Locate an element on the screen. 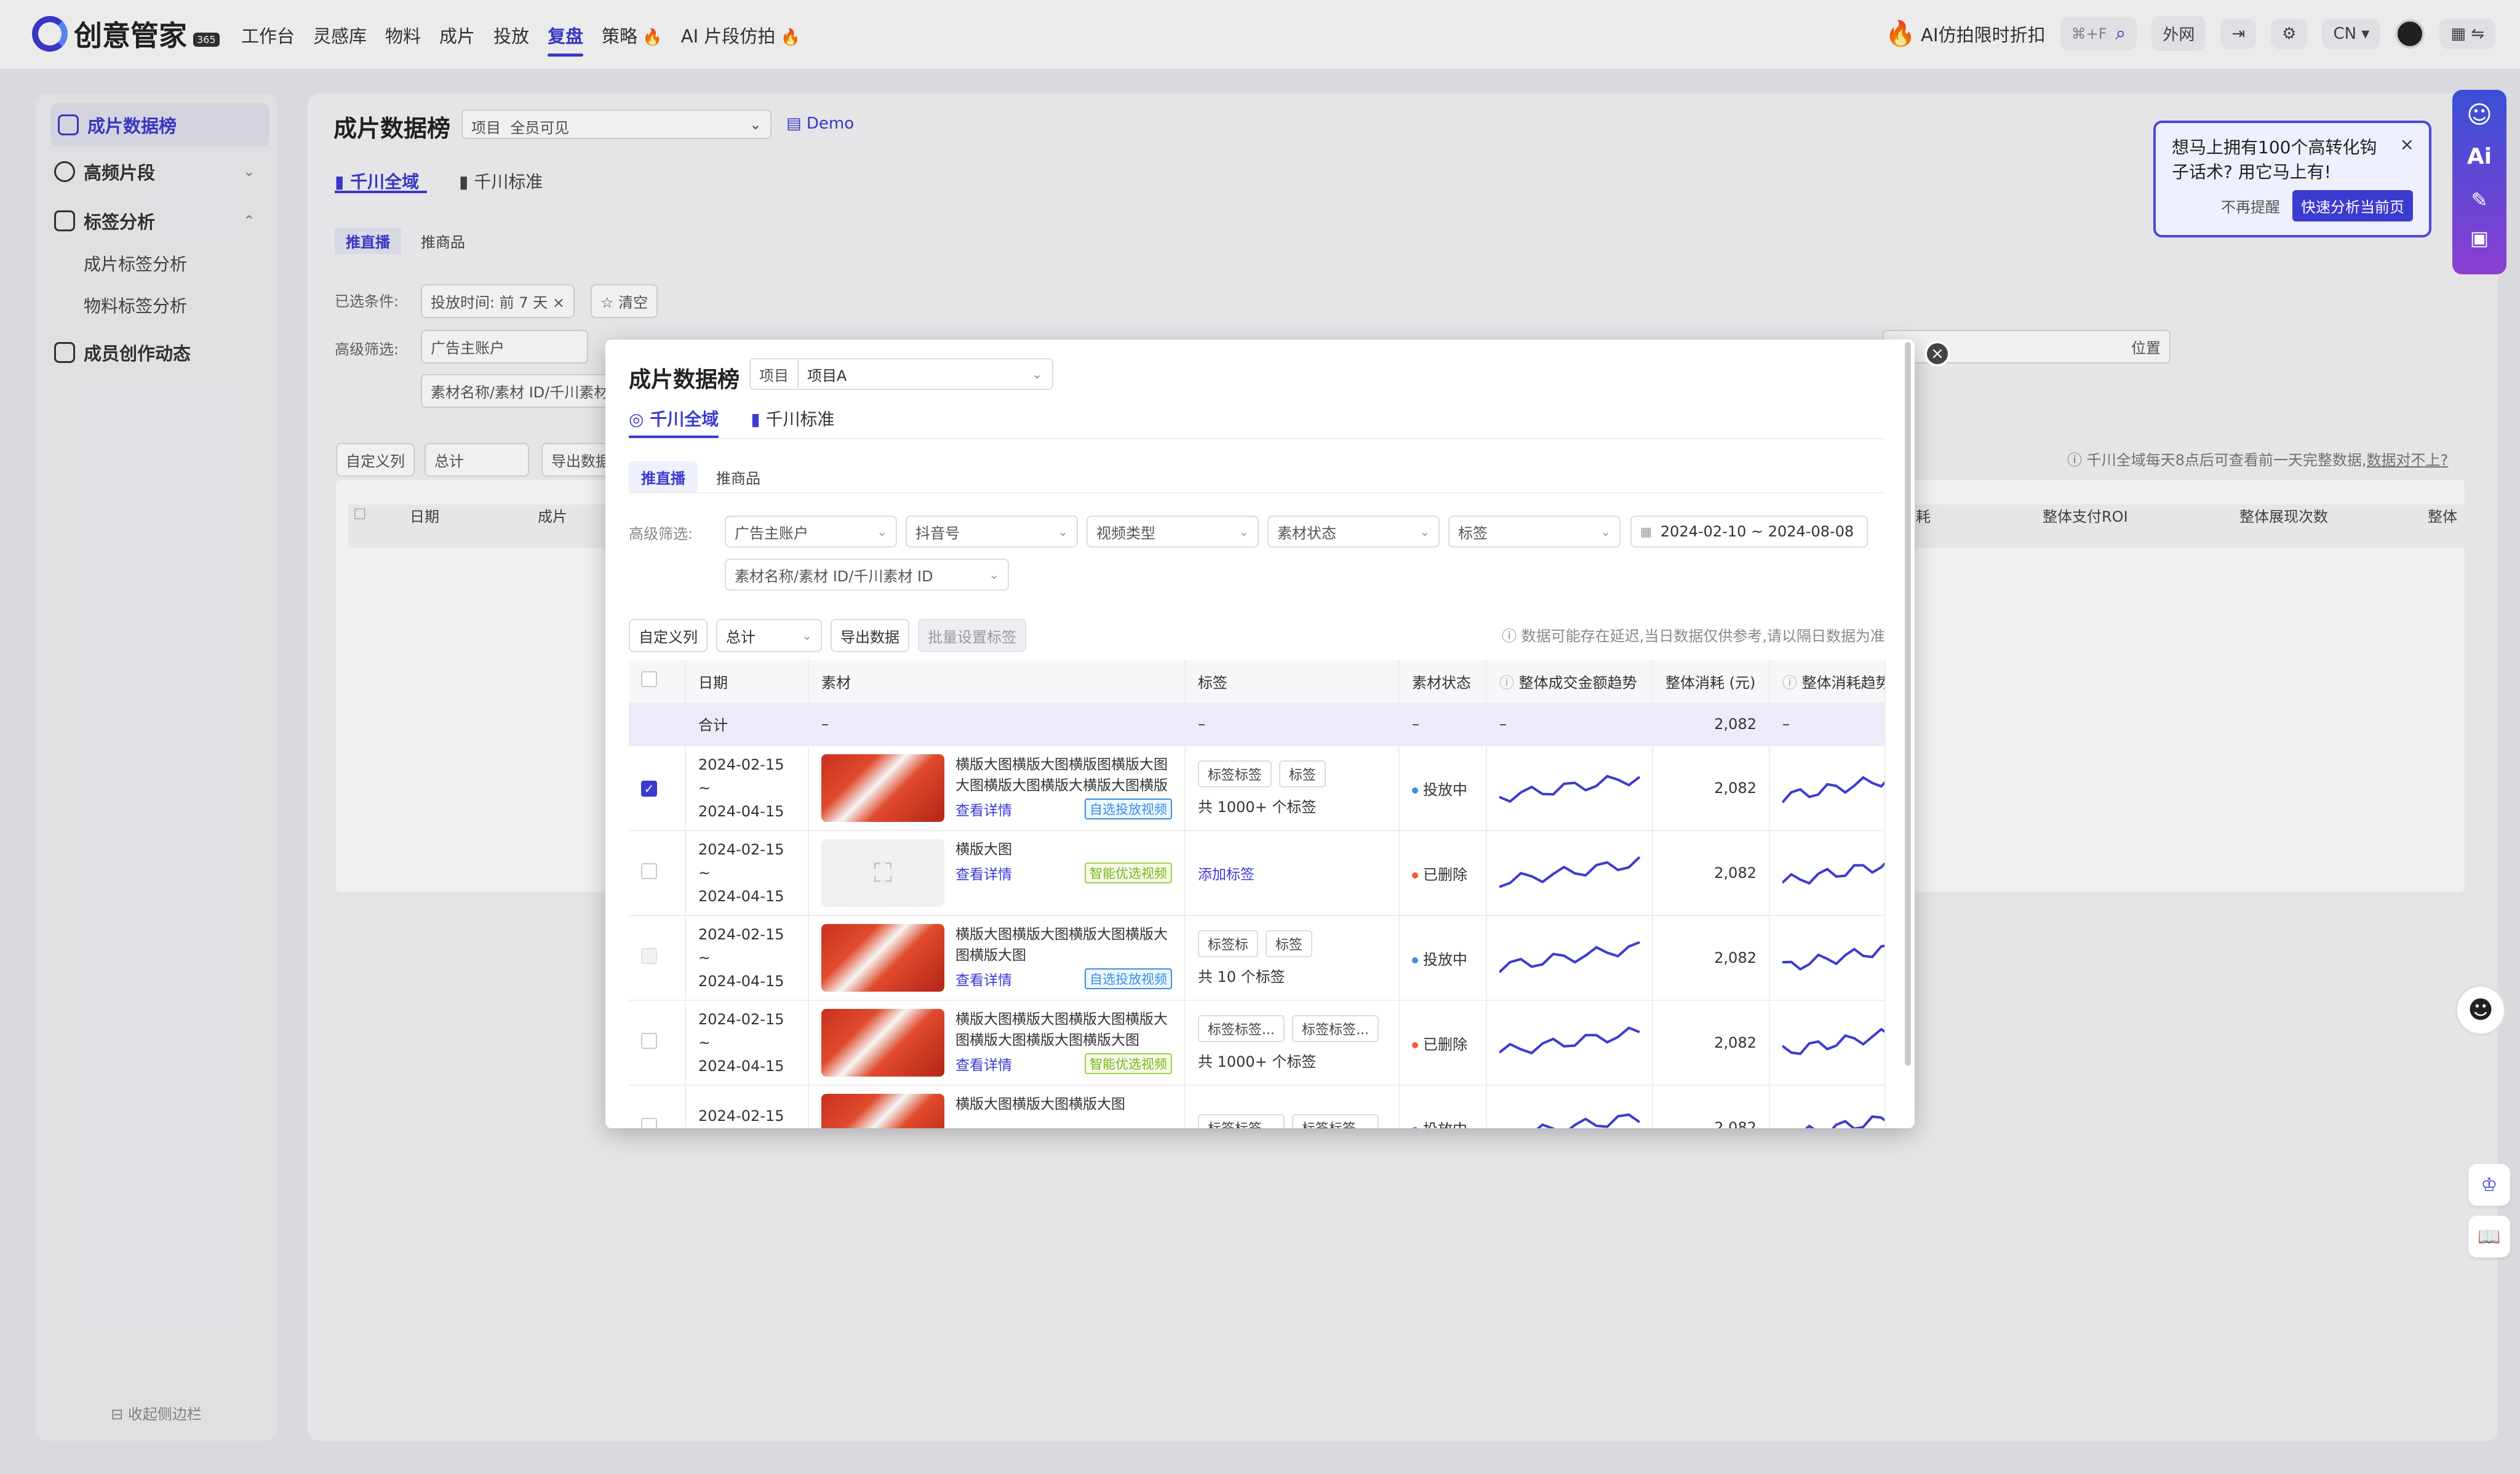 The height and width of the screenshot is (1474, 2520). tags-cell: 标签标签... 标签标签... 共 1000+ 个标签 is located at coordinates (1292, 1043).